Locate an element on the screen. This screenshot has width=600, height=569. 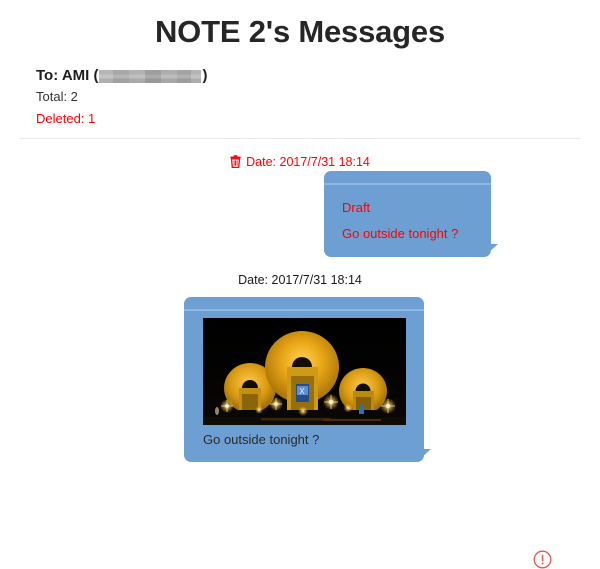
recipient-label: To: AMI ( is located at coordinates (67, 75).